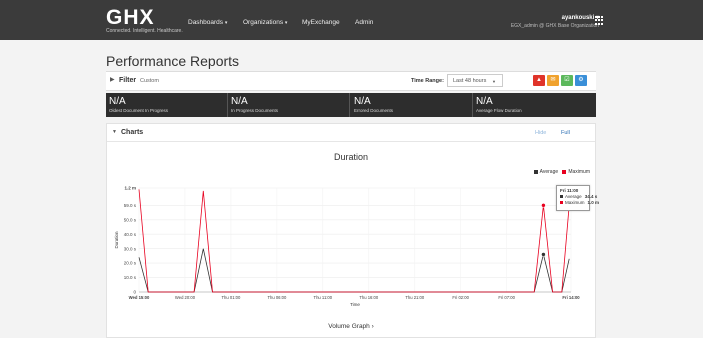 This screenshot has height=338, width=703. I want to click on x-tick-label: Fri 02:00, so click(460, 297).